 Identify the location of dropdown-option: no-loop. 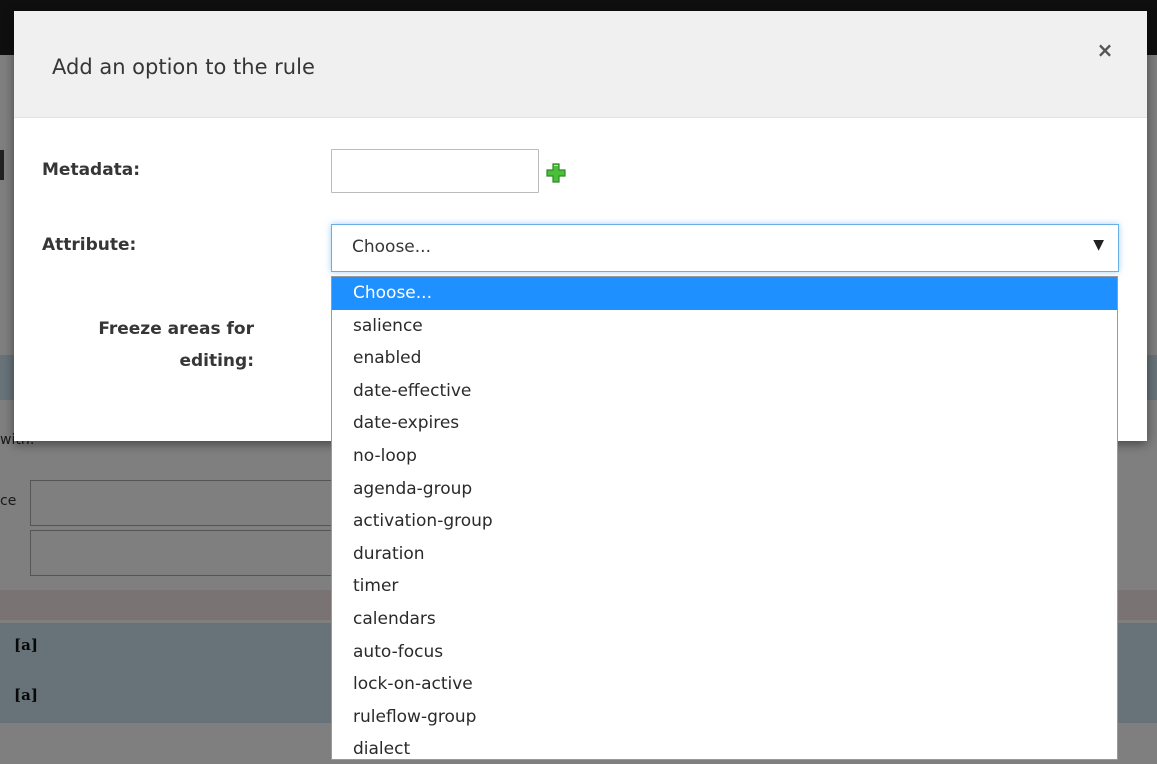
(724, 456).